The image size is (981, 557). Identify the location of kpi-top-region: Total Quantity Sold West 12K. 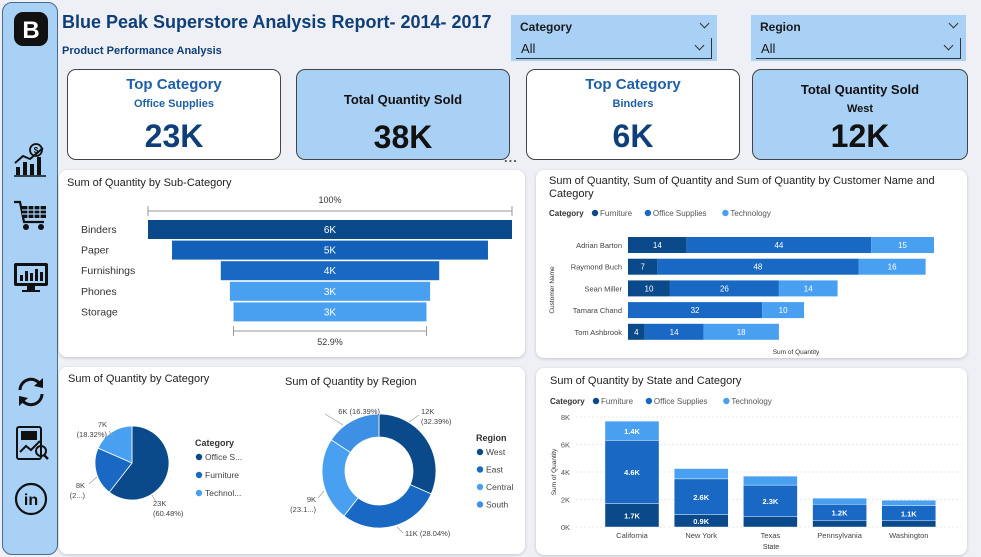
(860, 114).